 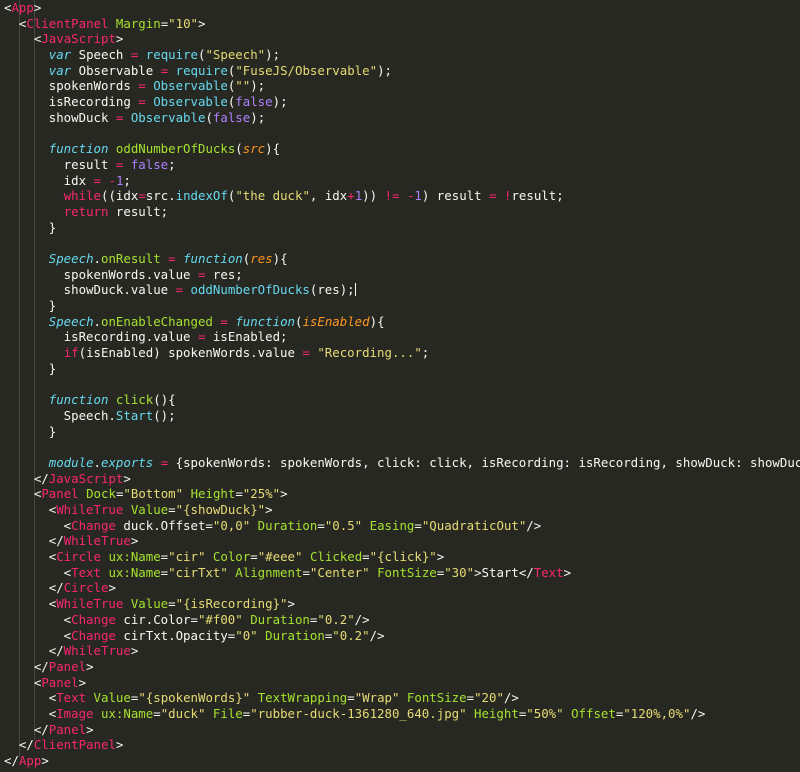 What do you see at coordinates (402, 165) in the screenshot?
I see `code-line: result = false;` at bounding box center [402, 165].